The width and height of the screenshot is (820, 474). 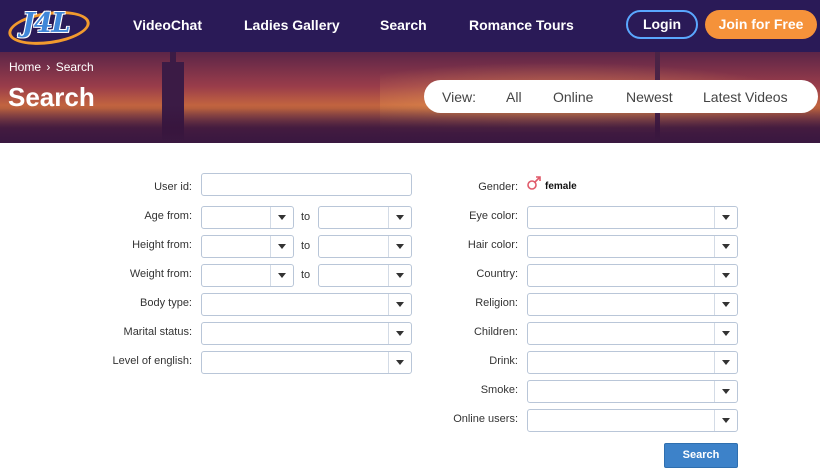 What do you see at coordinates (761, 24) in the screenshot?
I see `join-button: Join for Free` at bounding box center [761, 24].